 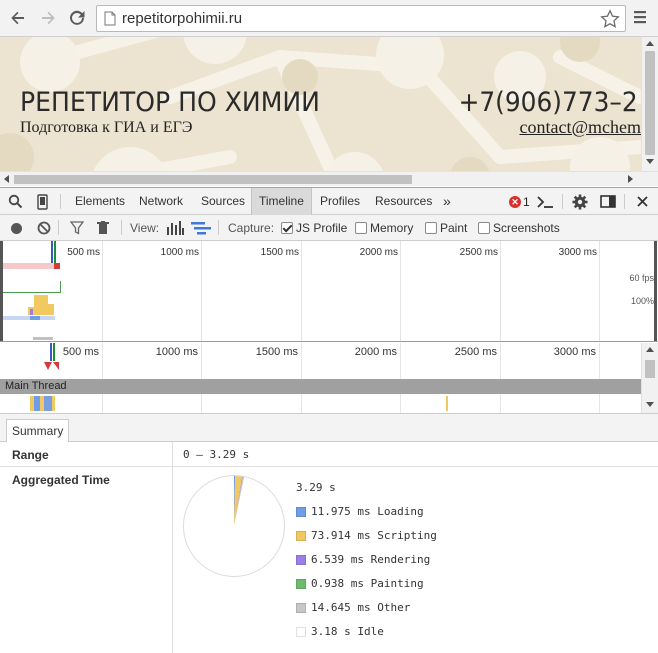 I want to click on hamburger-menu-icon, so click(x=640, y=17).